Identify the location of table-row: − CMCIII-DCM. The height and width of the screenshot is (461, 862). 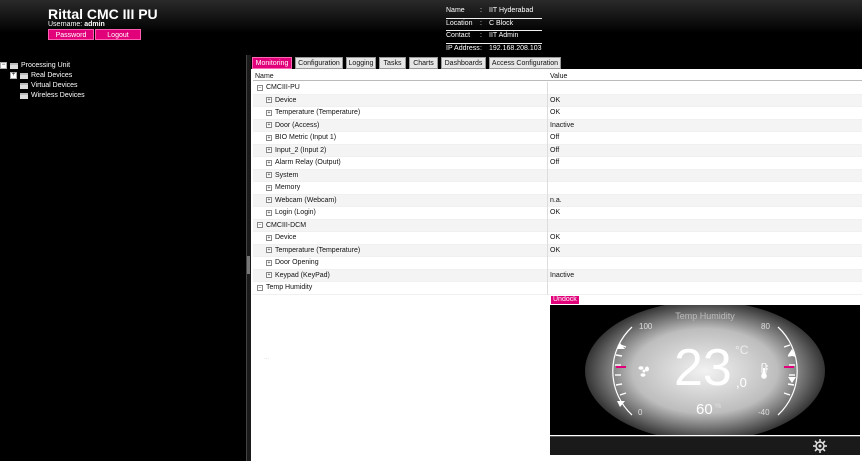
(557, 225).